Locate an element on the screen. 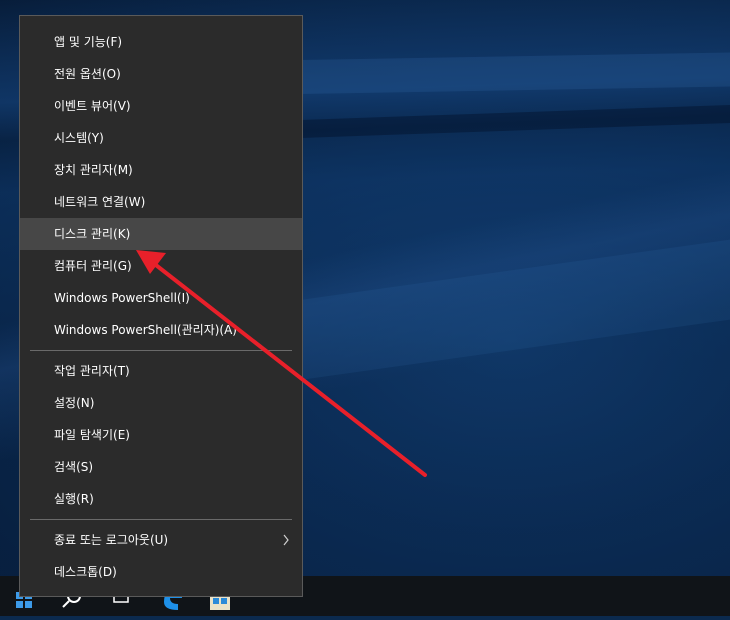  menu-item-network-connections: 네트워크 연결(W) is located at coordinates (161, 202).